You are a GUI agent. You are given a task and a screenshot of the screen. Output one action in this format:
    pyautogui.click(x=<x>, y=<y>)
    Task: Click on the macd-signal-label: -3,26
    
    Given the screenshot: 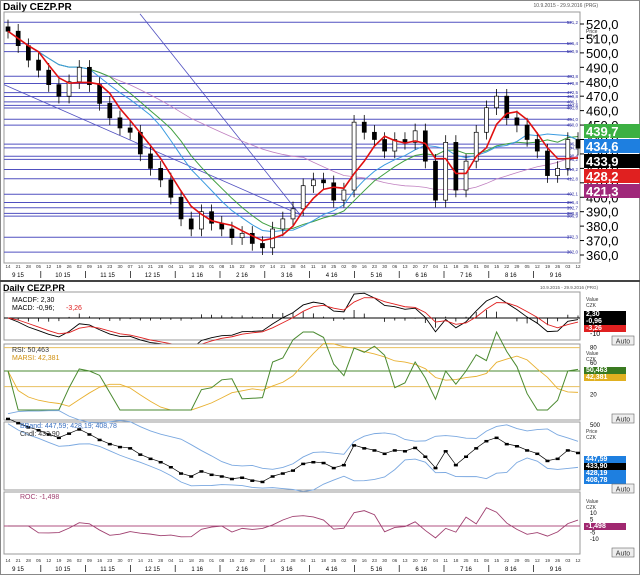 What is the action you would take?
    pyautogui.click(x=74, y=308)
    